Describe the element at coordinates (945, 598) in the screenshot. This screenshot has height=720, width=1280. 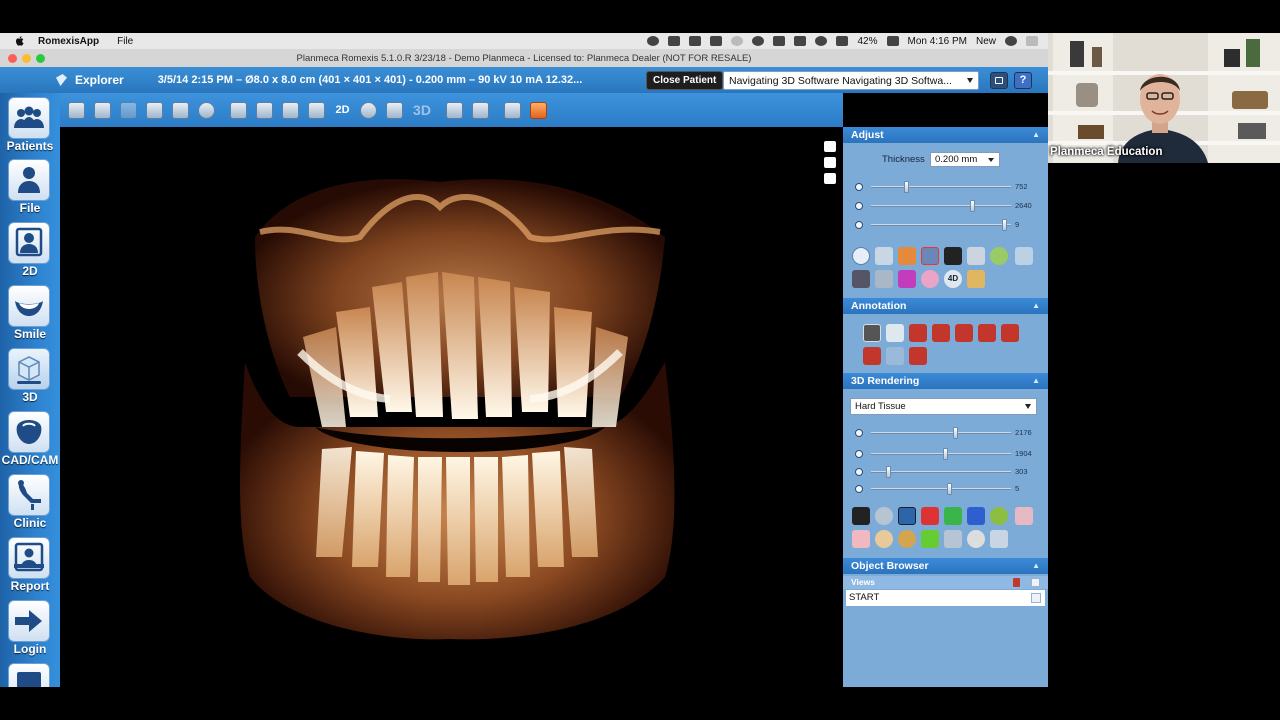
I see `list-item: START` at that location.